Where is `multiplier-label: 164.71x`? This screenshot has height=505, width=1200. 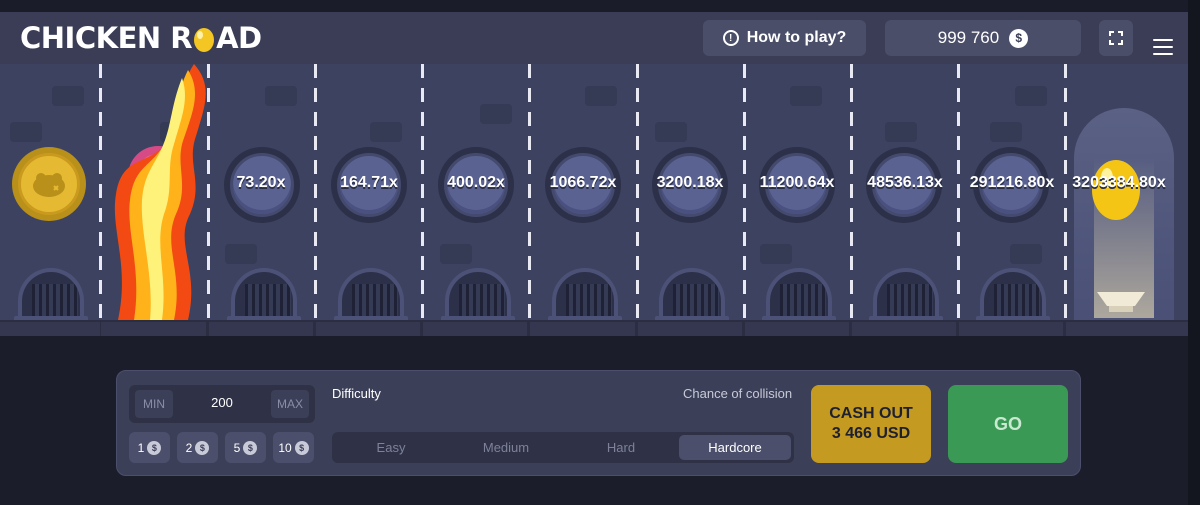
multiplier-label: 164.71x is located at coordinates (369, 182).